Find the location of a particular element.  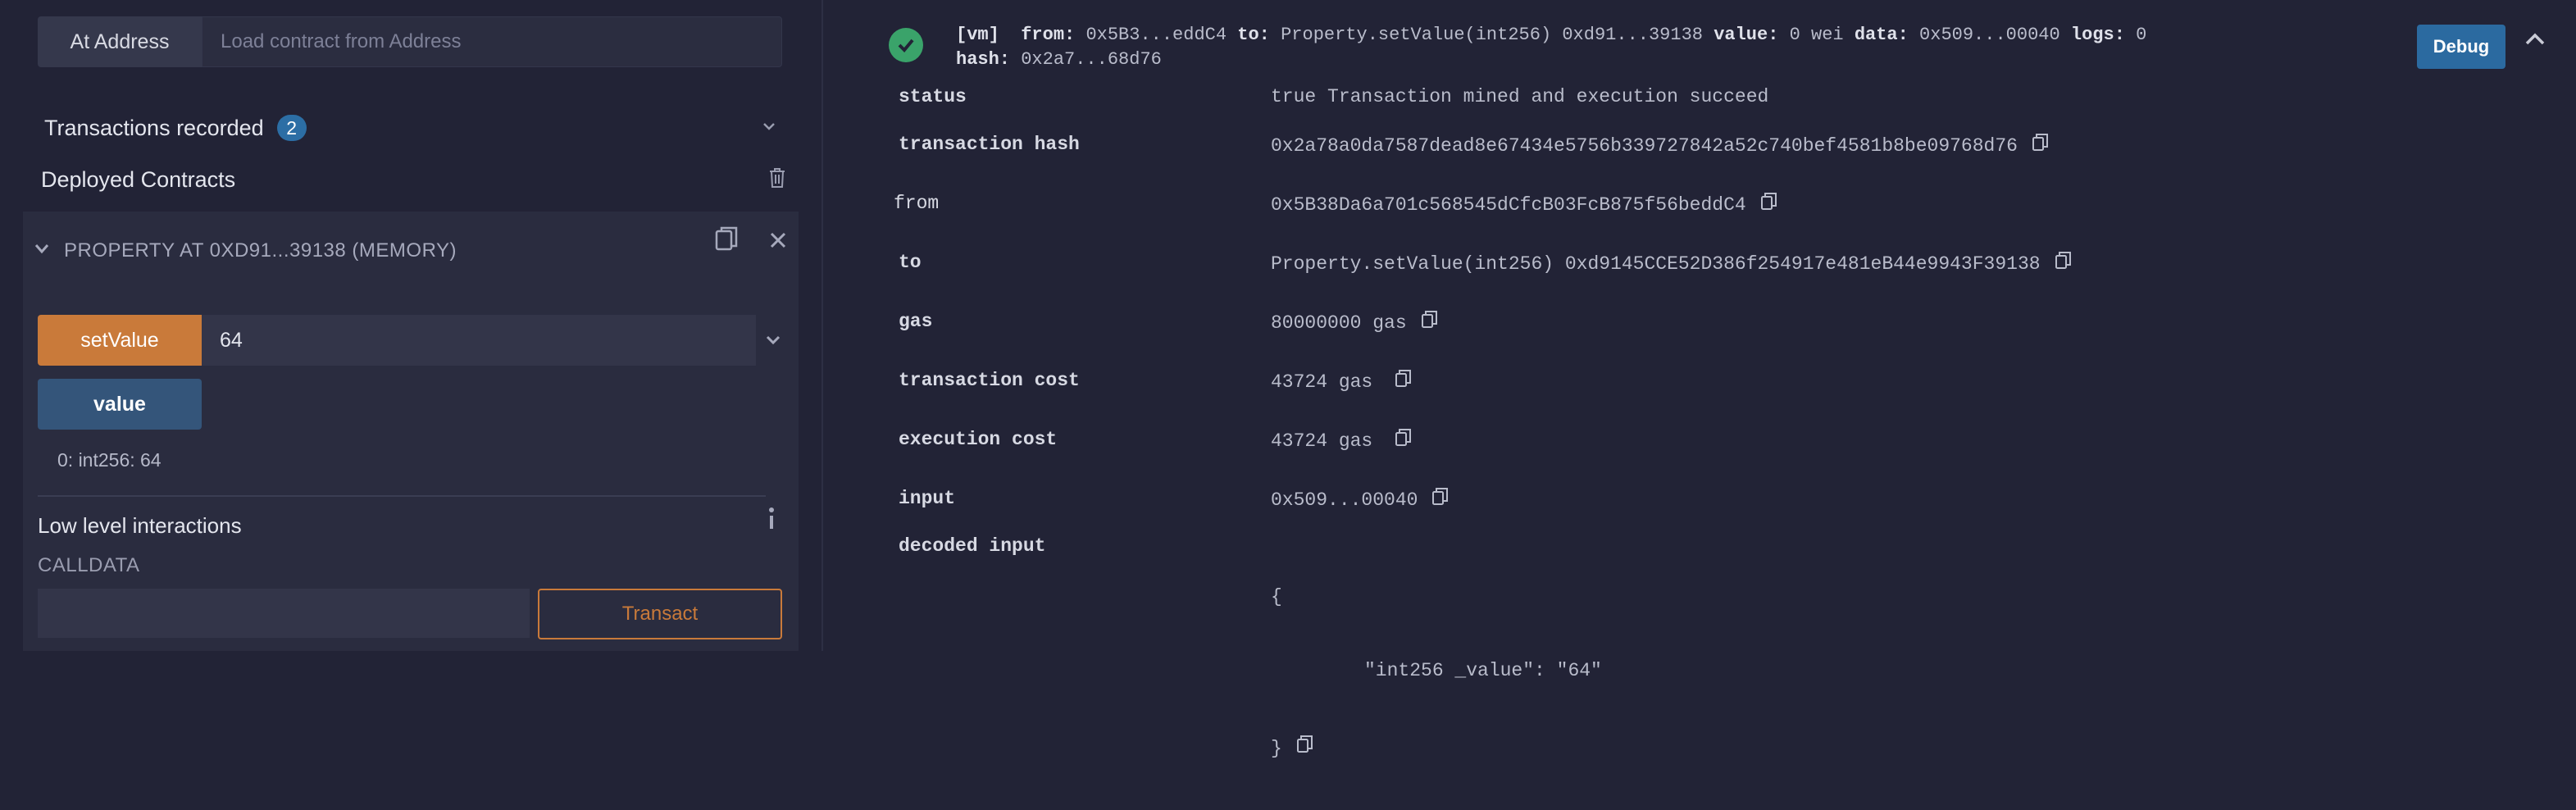

to-label: to: is located at coordinates (1253, 35).